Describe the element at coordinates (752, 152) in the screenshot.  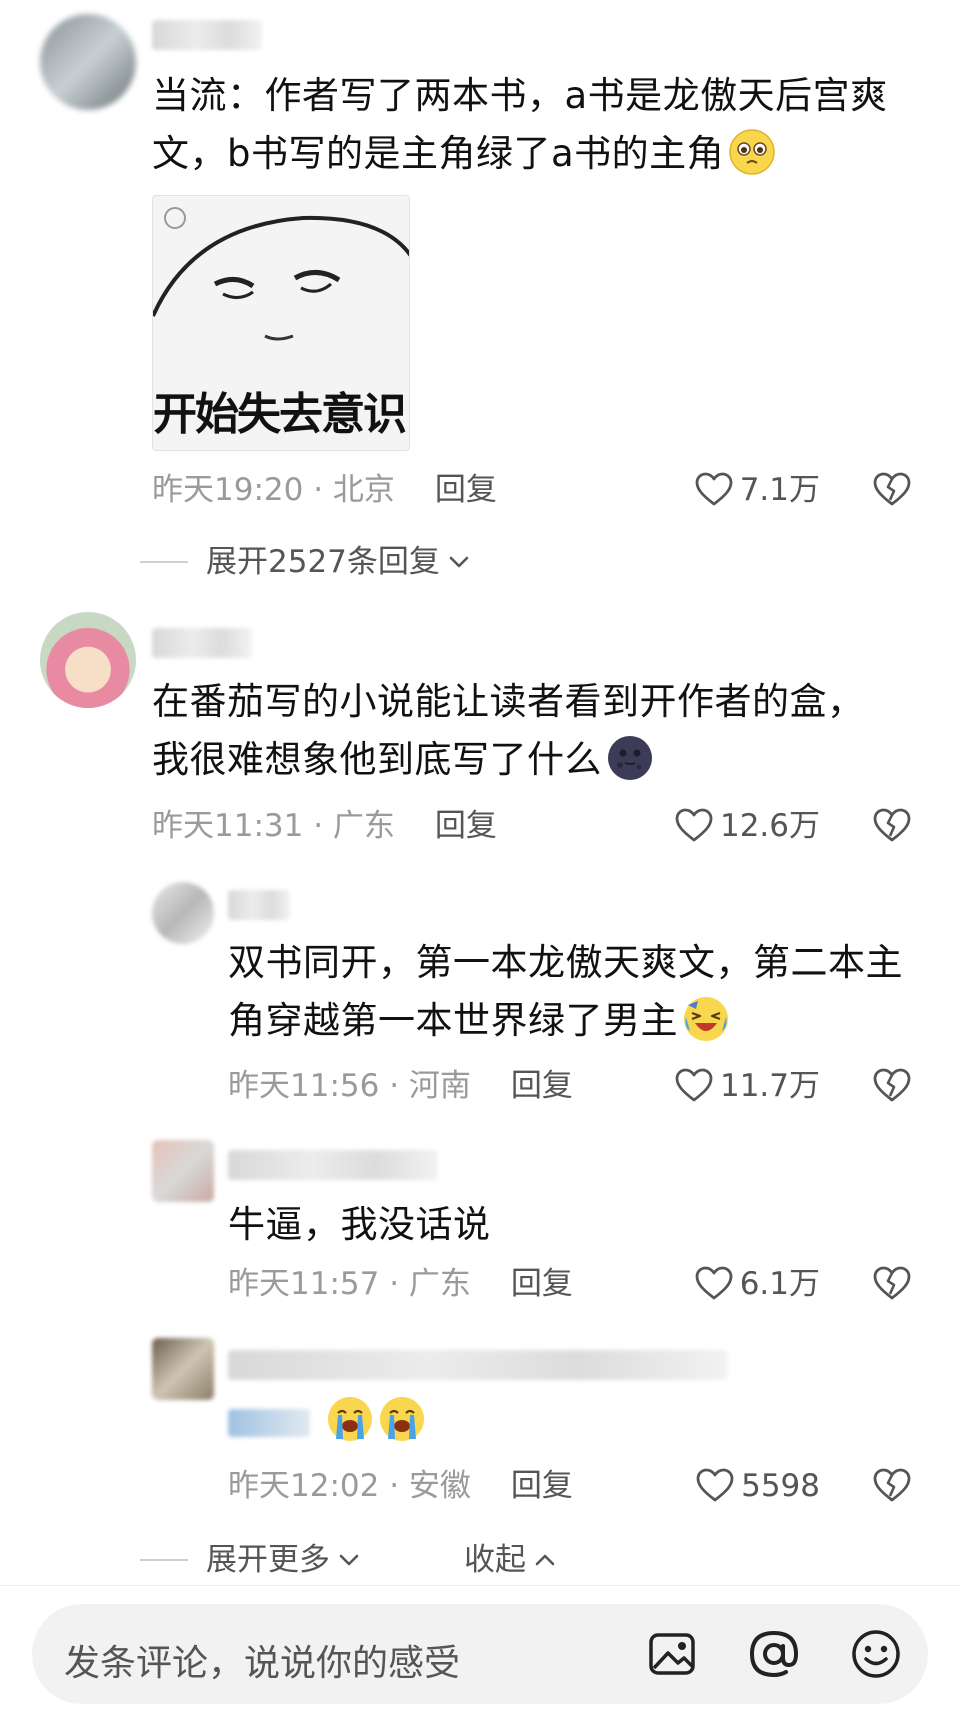
I see `pleading-face-emoji` at that location.